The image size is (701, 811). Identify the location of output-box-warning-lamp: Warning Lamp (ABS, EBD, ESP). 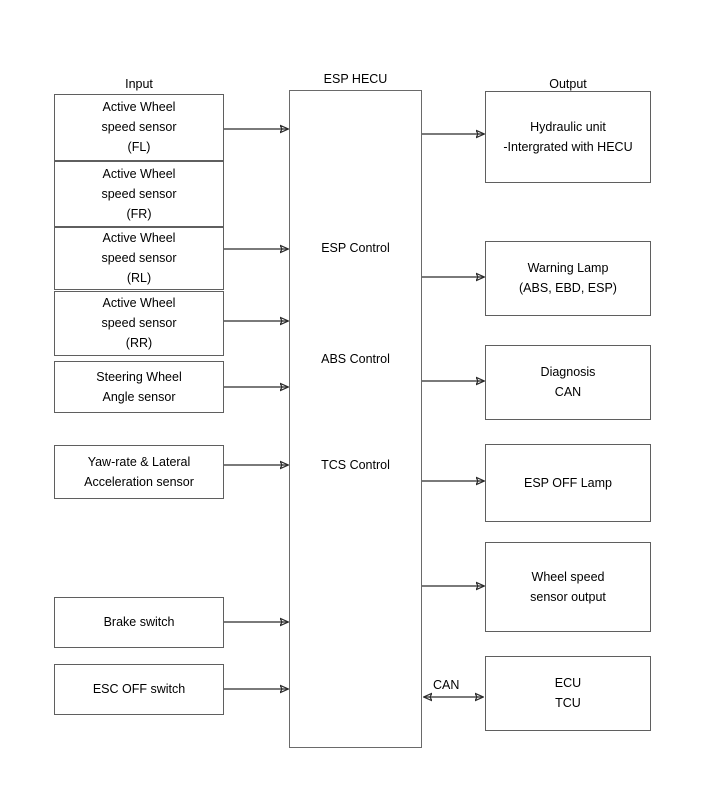
(568, 278).